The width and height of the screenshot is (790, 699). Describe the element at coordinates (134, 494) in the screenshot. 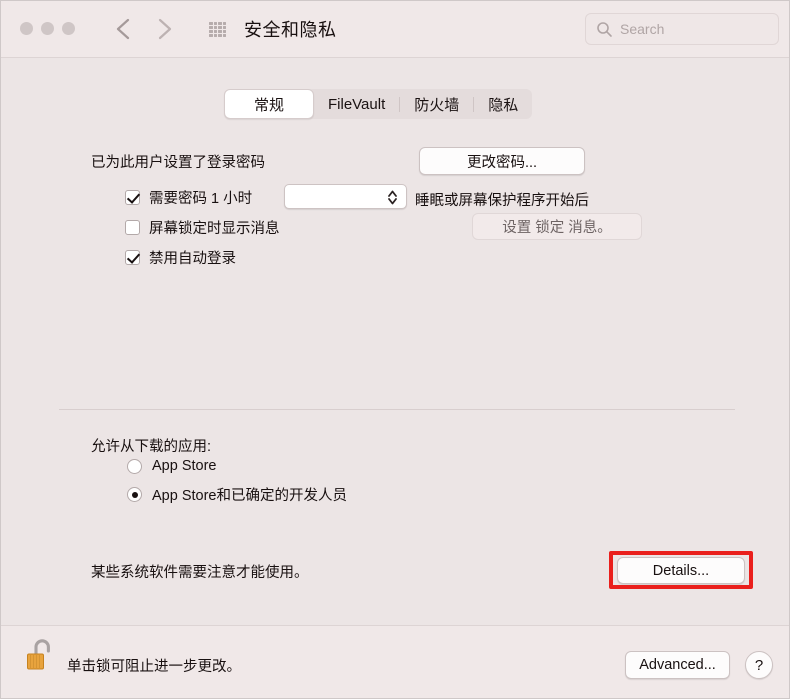

I see `radio-app-store-identified` at that location.